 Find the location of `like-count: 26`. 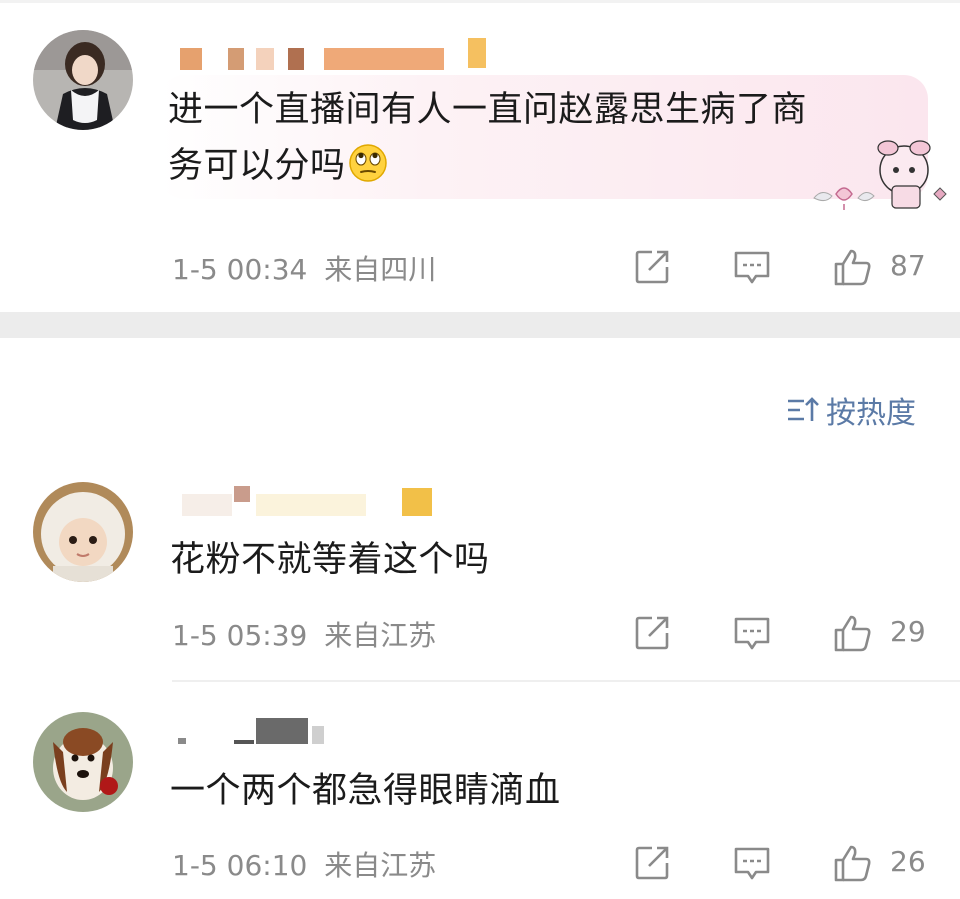

like-count: 26 is located at coordinates (908, 861).